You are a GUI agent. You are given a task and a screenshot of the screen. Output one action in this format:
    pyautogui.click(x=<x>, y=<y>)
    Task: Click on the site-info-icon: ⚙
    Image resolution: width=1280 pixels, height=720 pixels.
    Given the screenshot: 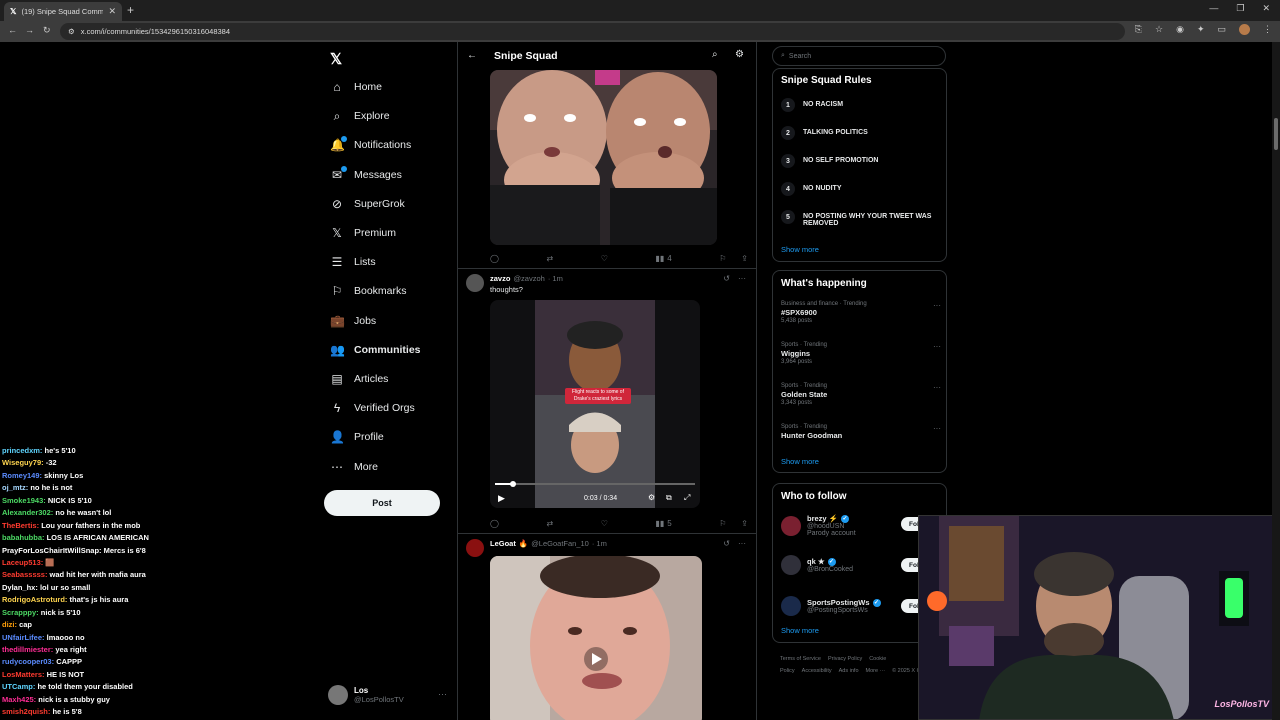 What is the action you would take?
    pyautogui.click(x=71, y=31)
    